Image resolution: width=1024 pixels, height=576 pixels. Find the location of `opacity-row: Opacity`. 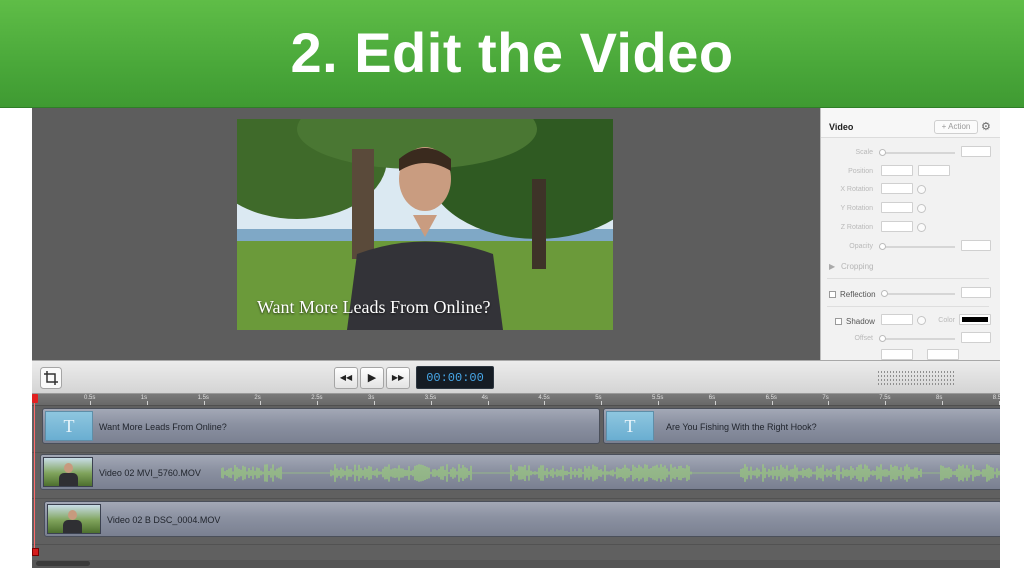

opacity-row: Opacity is located at coordinates (910, 247).